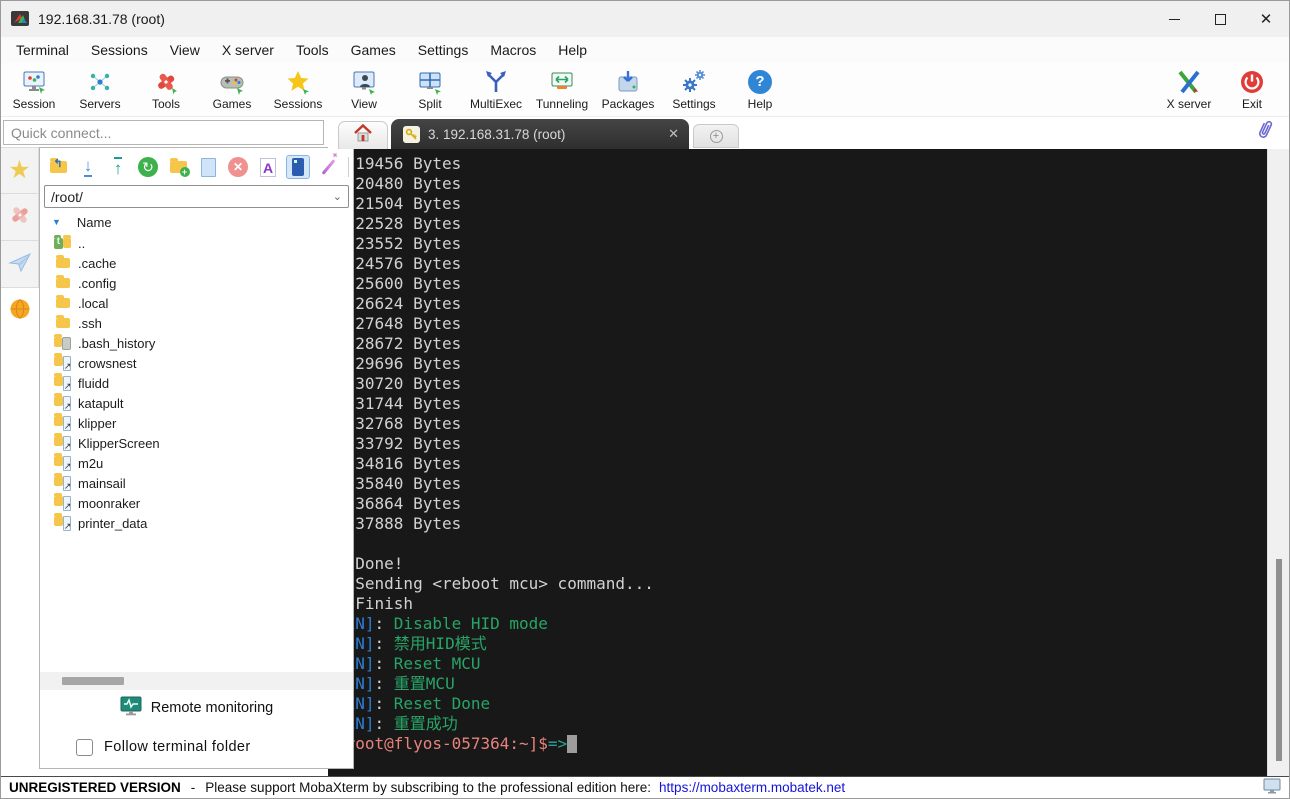 This screenshot has height=799, width=1290. I want to click on mobatek-link: https://mobaxterm.mobatek.net, so click(752, 787).